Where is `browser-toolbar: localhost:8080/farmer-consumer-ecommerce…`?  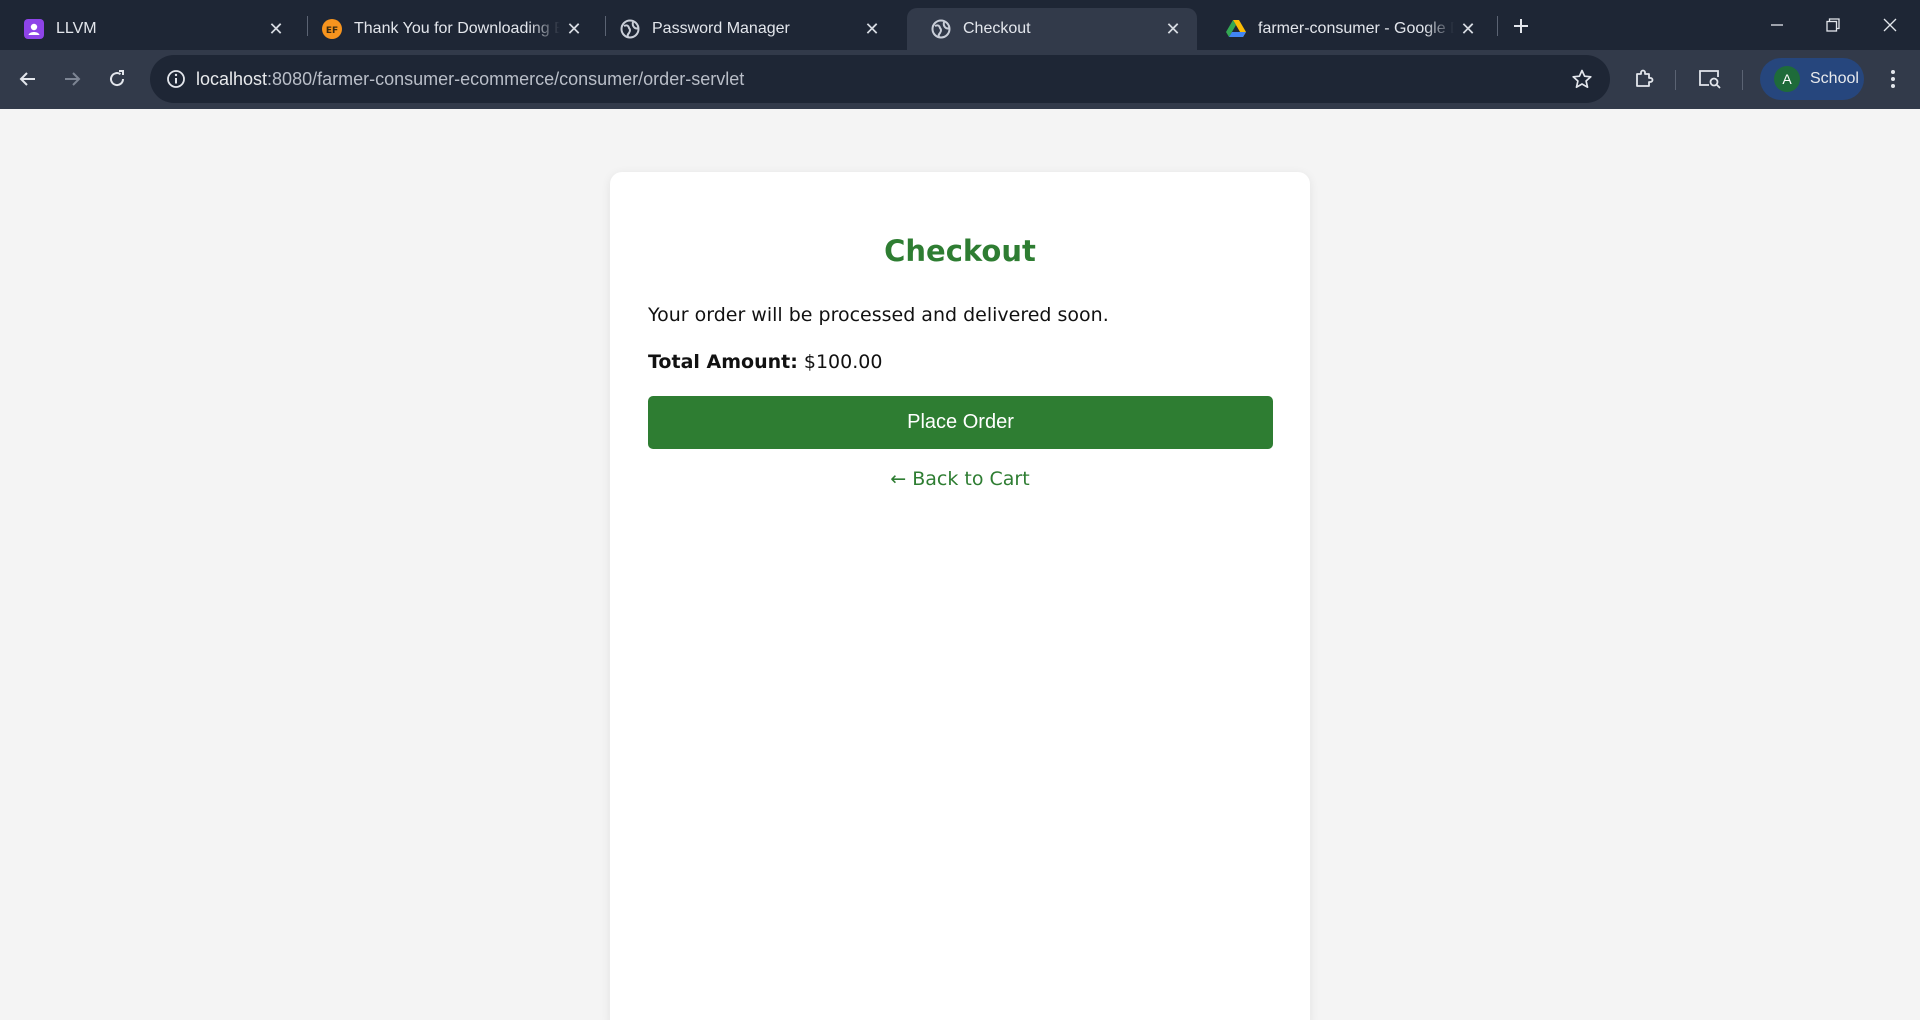 browser-toolbar: localhost:8080/farmer-consumer-ecommerce… is located at coordinates (960, 79).